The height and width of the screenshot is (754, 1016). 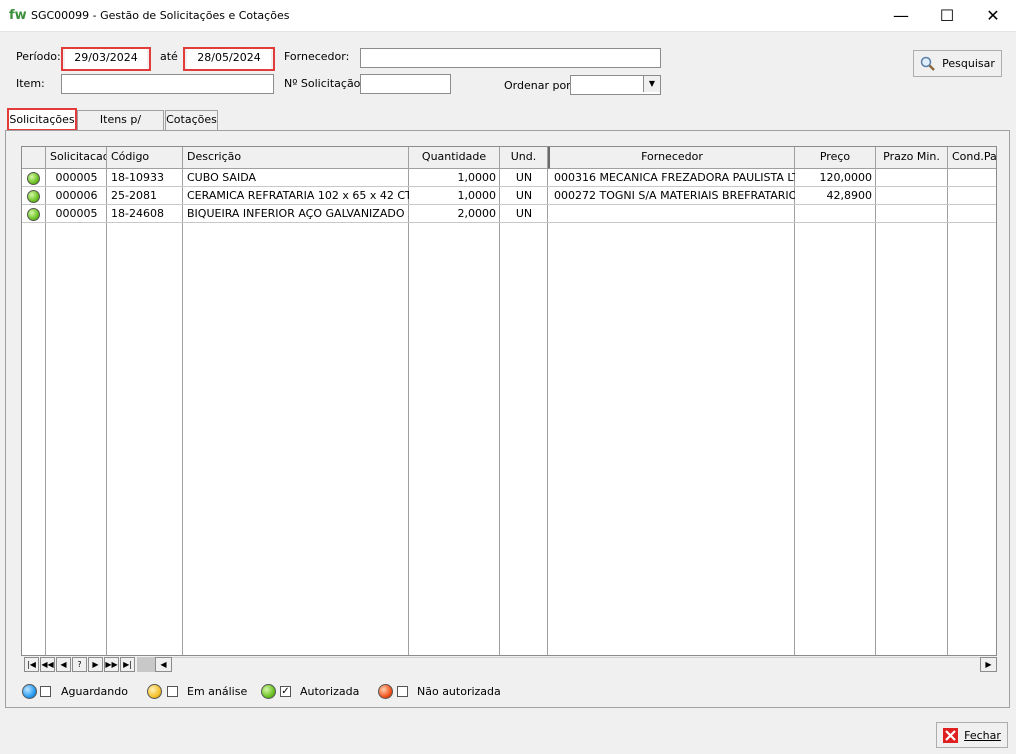 I want to click on table-cell-fornecedor: 000316 MECANICA FREZADORA PAULISTA LT, so click(x=674, y=177).